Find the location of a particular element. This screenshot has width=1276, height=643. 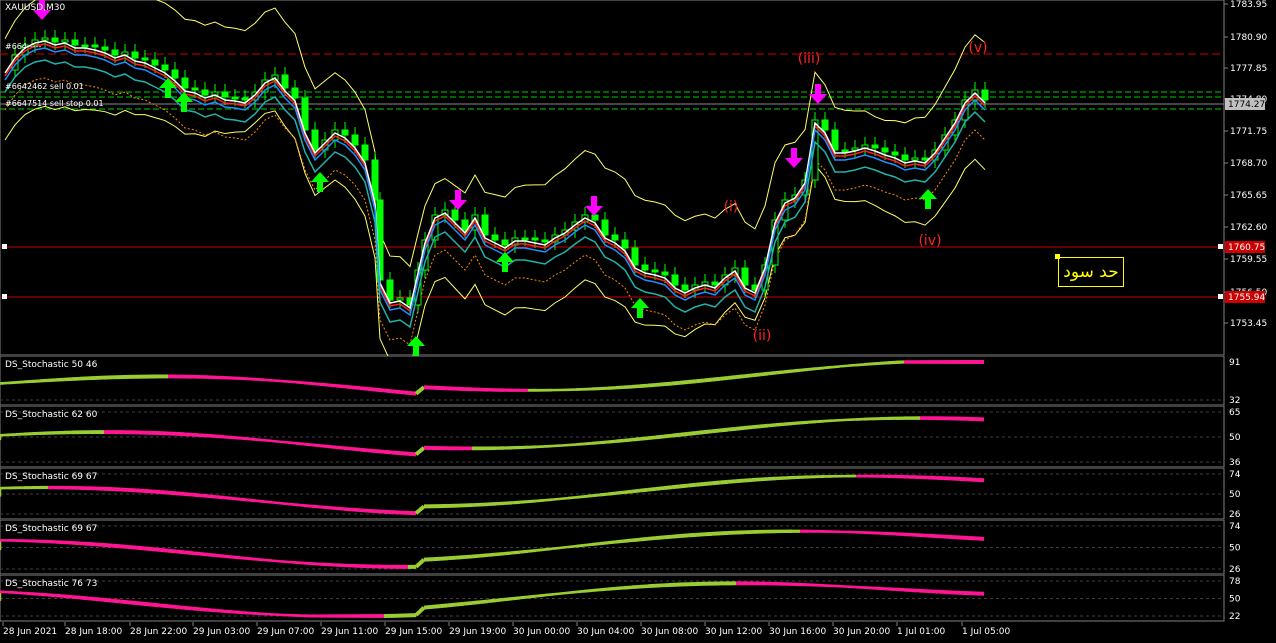

stochastic-chart-3: 745026 is located at coordinates (638, 494).